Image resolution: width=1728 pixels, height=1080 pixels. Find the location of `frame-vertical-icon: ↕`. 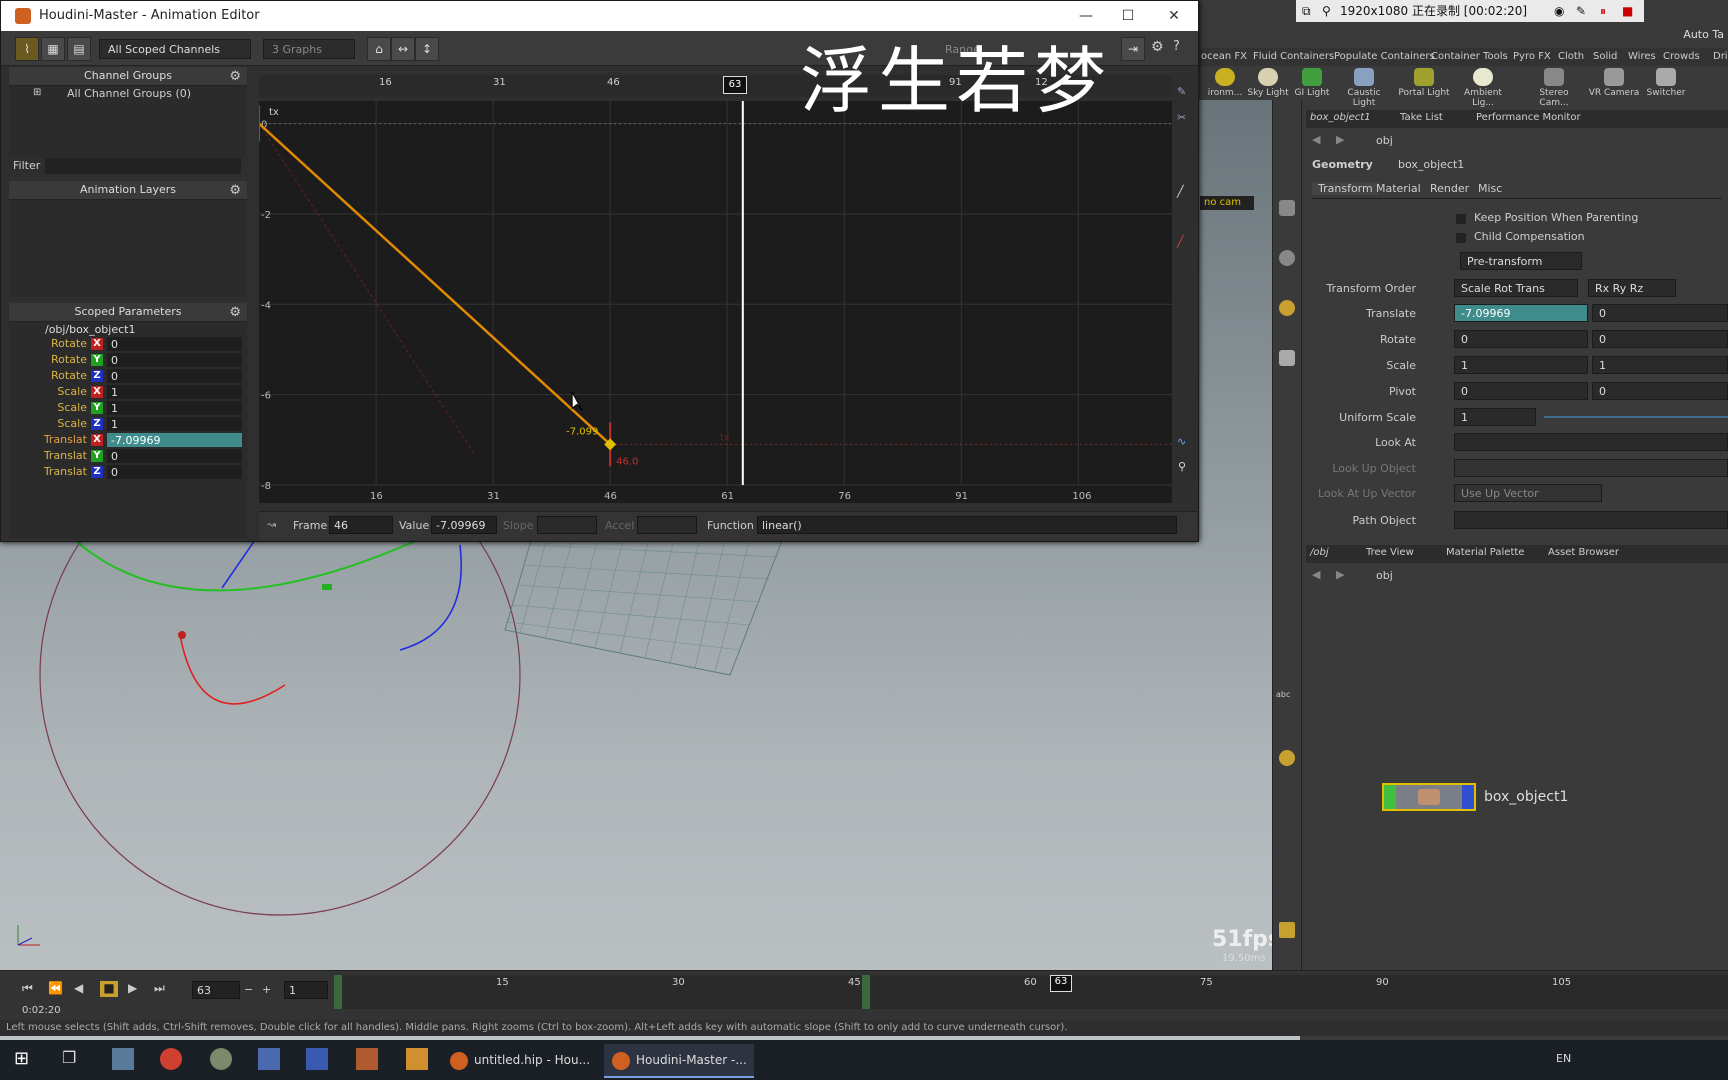

frame-vertical-icon: ↕ is located at coordinates (427, 49).